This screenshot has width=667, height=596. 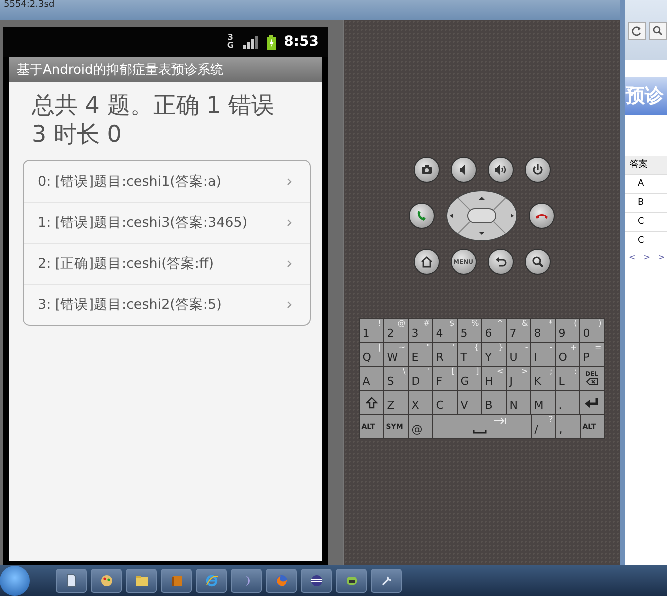 I want to click on keyboard-key: @, so click(x=420, y=426).